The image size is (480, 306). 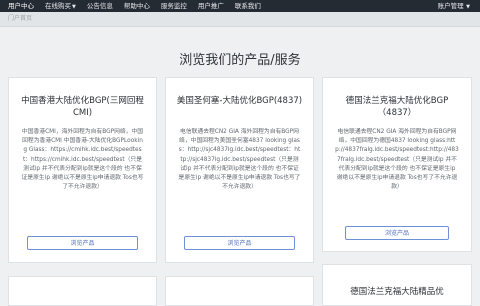 What do you see at coordinates (240, 60) in the screenshot?
I see `page-title: 浏览我们的产品/服务` at bounding box center [240, 60].